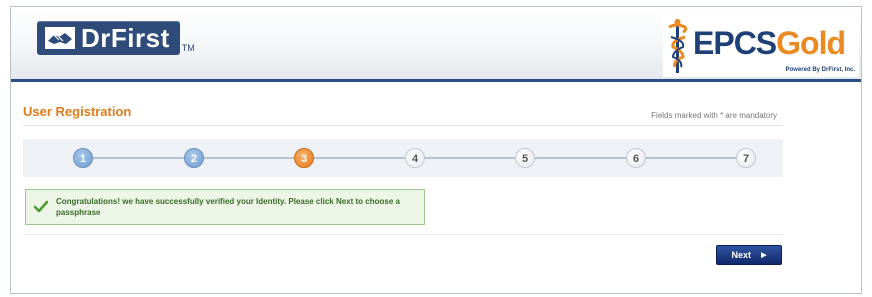  I want to click on checkmark-icon, so click(41, 206).